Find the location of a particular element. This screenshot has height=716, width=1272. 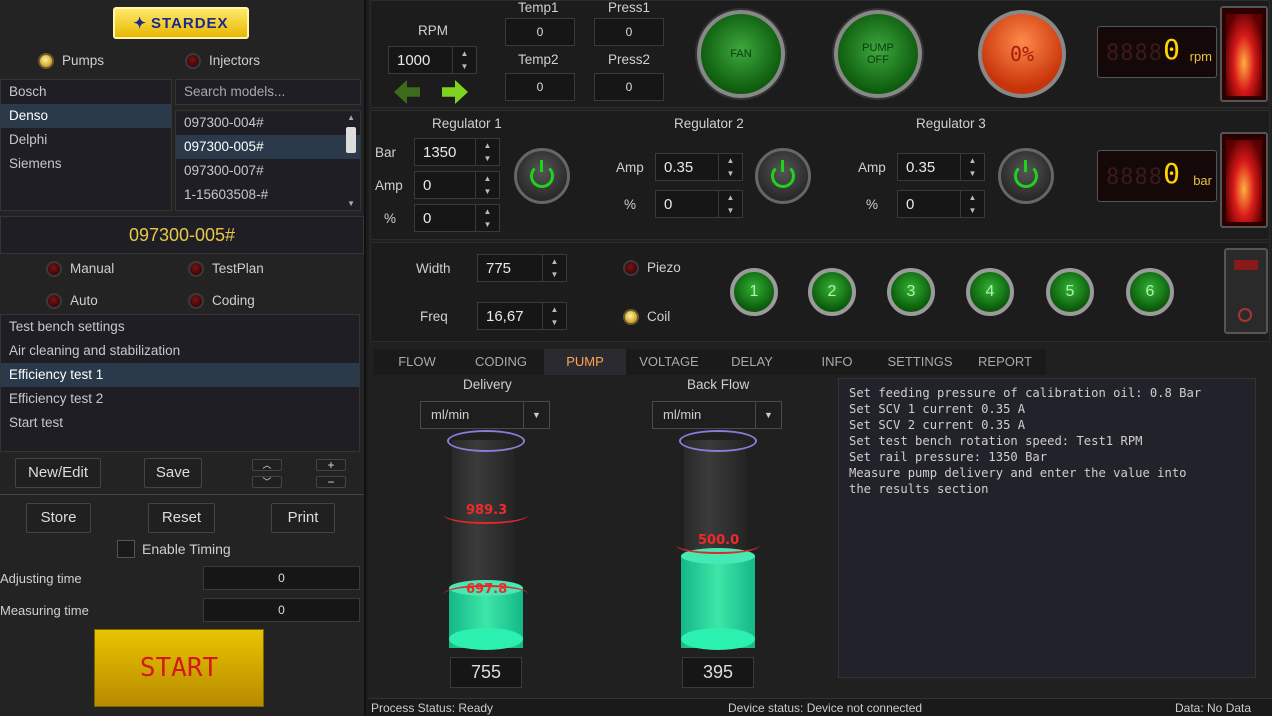

enable-timing-checkbox: Enable Timing is located at coordinates (174, 549).